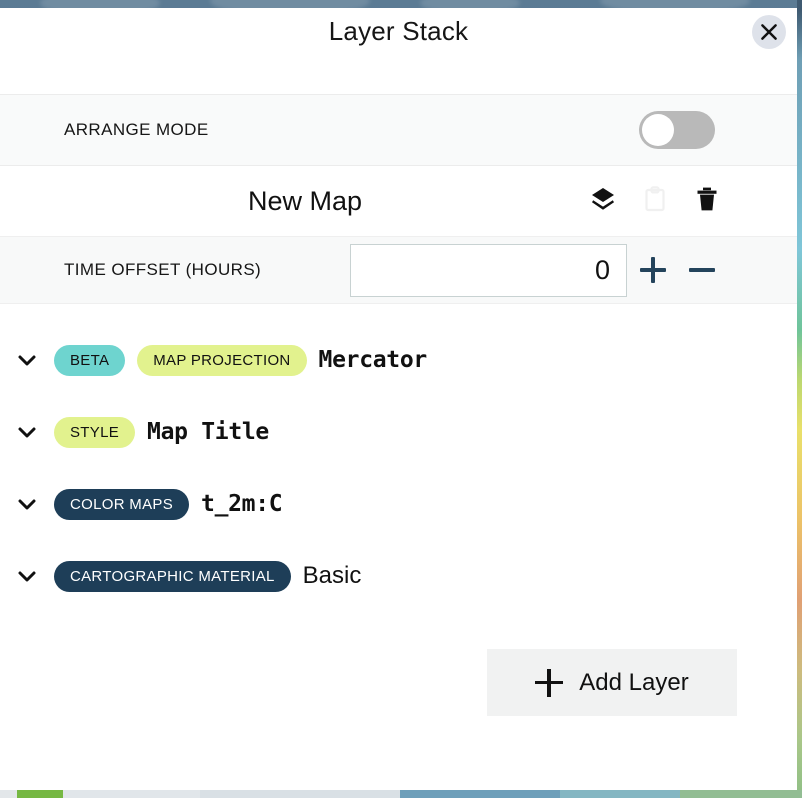  I want to click on layer-value: Basic, so click(332, 575).